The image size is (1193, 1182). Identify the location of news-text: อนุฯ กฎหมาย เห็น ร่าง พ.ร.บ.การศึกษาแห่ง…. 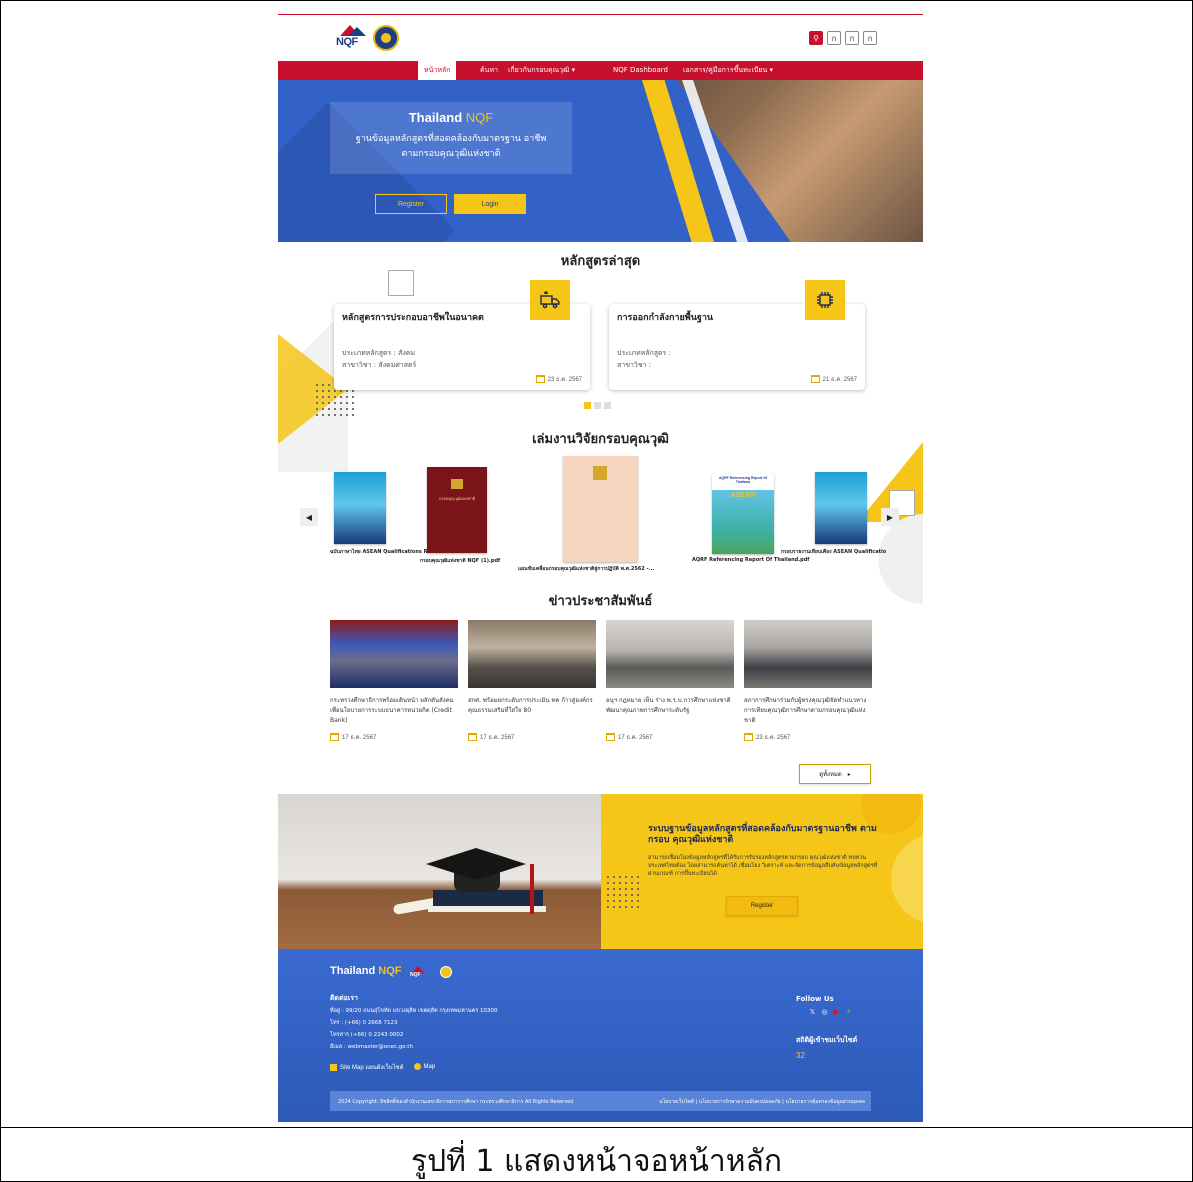
(670, 712).